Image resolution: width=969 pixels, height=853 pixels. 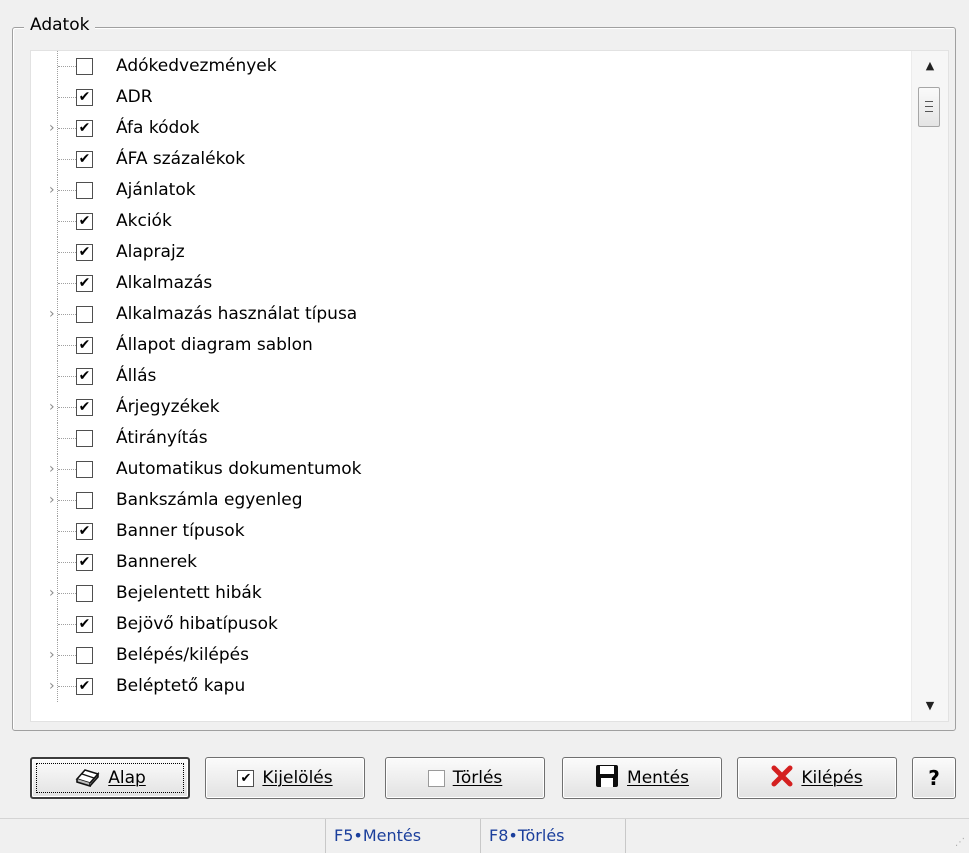 I want to click on tree-row: ✔ Bejövő hibatípusok, so click(x=470, y=624).